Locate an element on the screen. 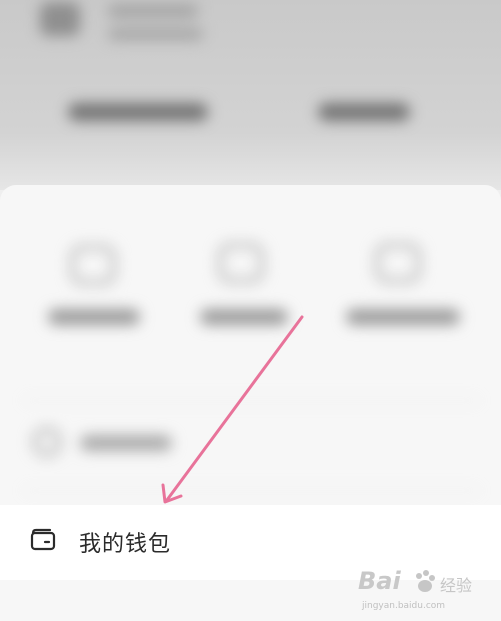 The image size is (501, 621). baidu-watermark: Bai 经验 jingyan.baidu.com is located at coordinates (427, 593).